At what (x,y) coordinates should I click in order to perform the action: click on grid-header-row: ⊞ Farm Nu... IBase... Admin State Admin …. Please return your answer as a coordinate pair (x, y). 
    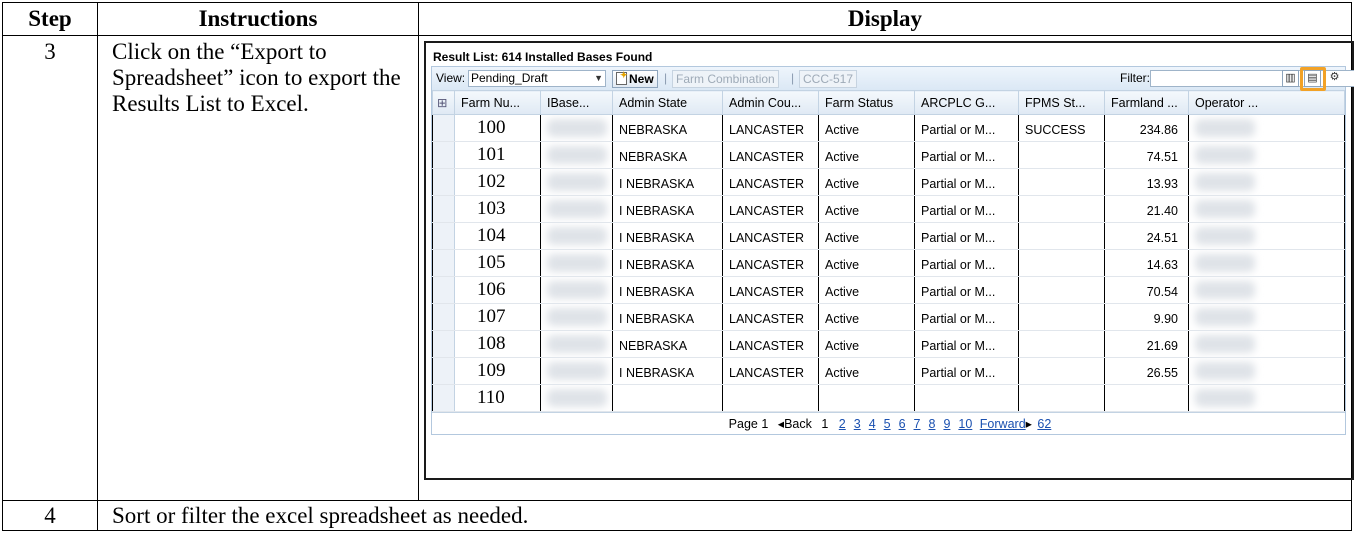
    Looking at the image, I should click on (888, 102).